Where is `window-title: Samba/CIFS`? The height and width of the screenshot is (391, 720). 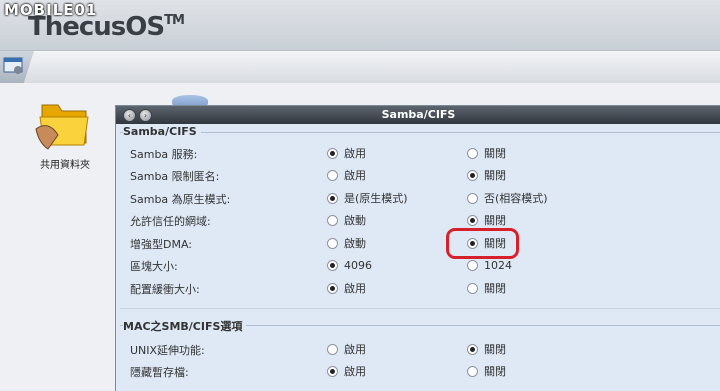 window-title: Samba/CIFS is located at coordinates (418, 114).